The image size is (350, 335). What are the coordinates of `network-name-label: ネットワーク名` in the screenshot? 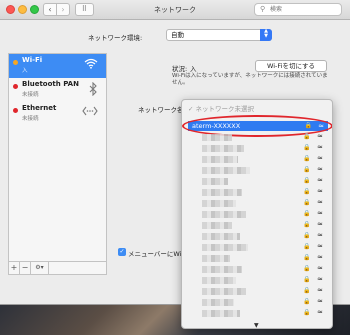 It's located at (161, 110).